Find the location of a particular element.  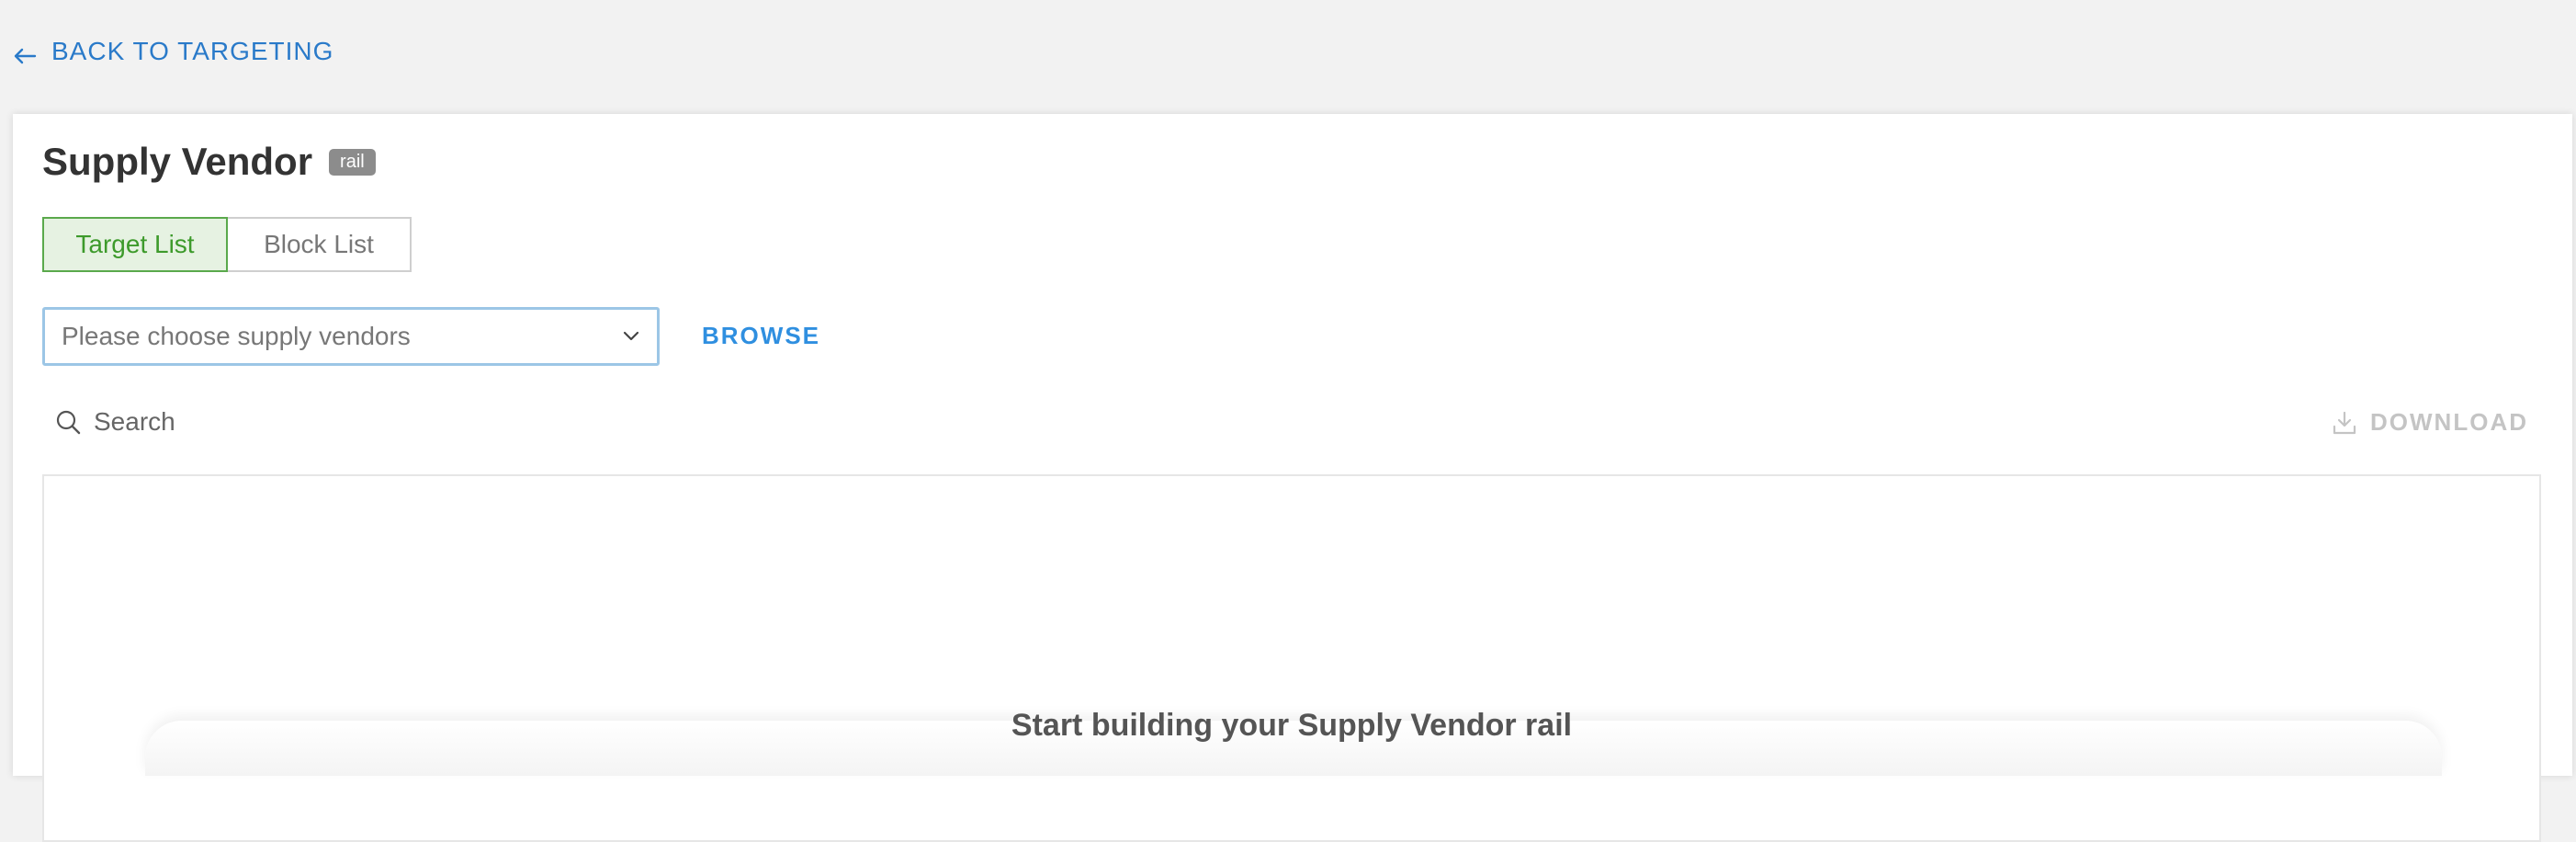

list-type-tabs: Target List Block List is located at coordinates (227, 244).